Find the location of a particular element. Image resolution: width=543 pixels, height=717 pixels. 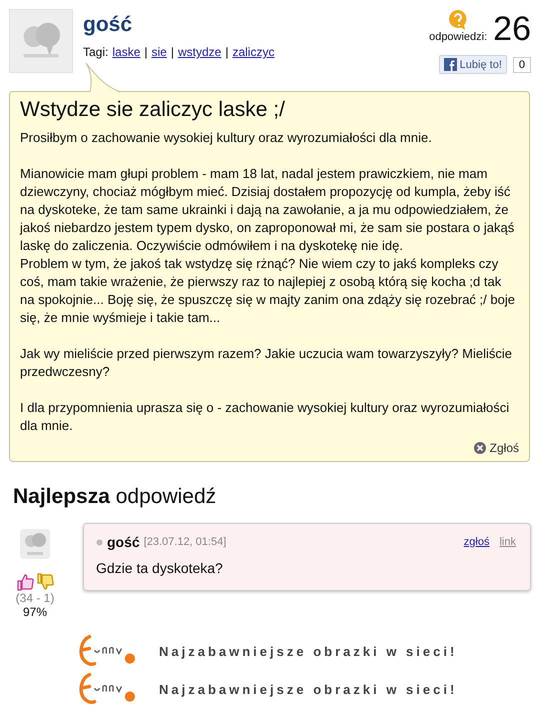

status-dot-icon is located at coordinates (99, 542).